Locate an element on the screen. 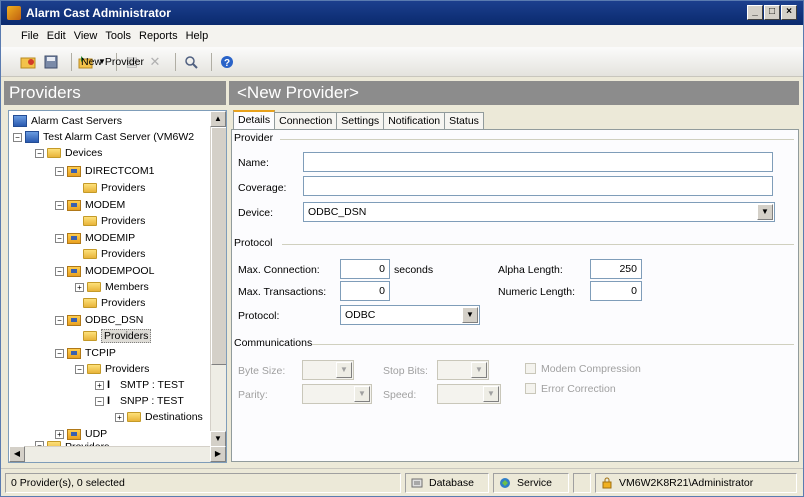 The width and height of the screenshot is (804, 497). menu-help: Help is located at coordinates (197, 36).